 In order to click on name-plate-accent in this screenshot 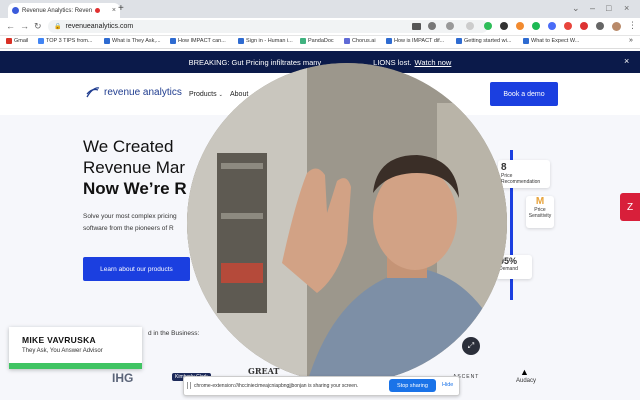, I will do `click(75, 366)`.